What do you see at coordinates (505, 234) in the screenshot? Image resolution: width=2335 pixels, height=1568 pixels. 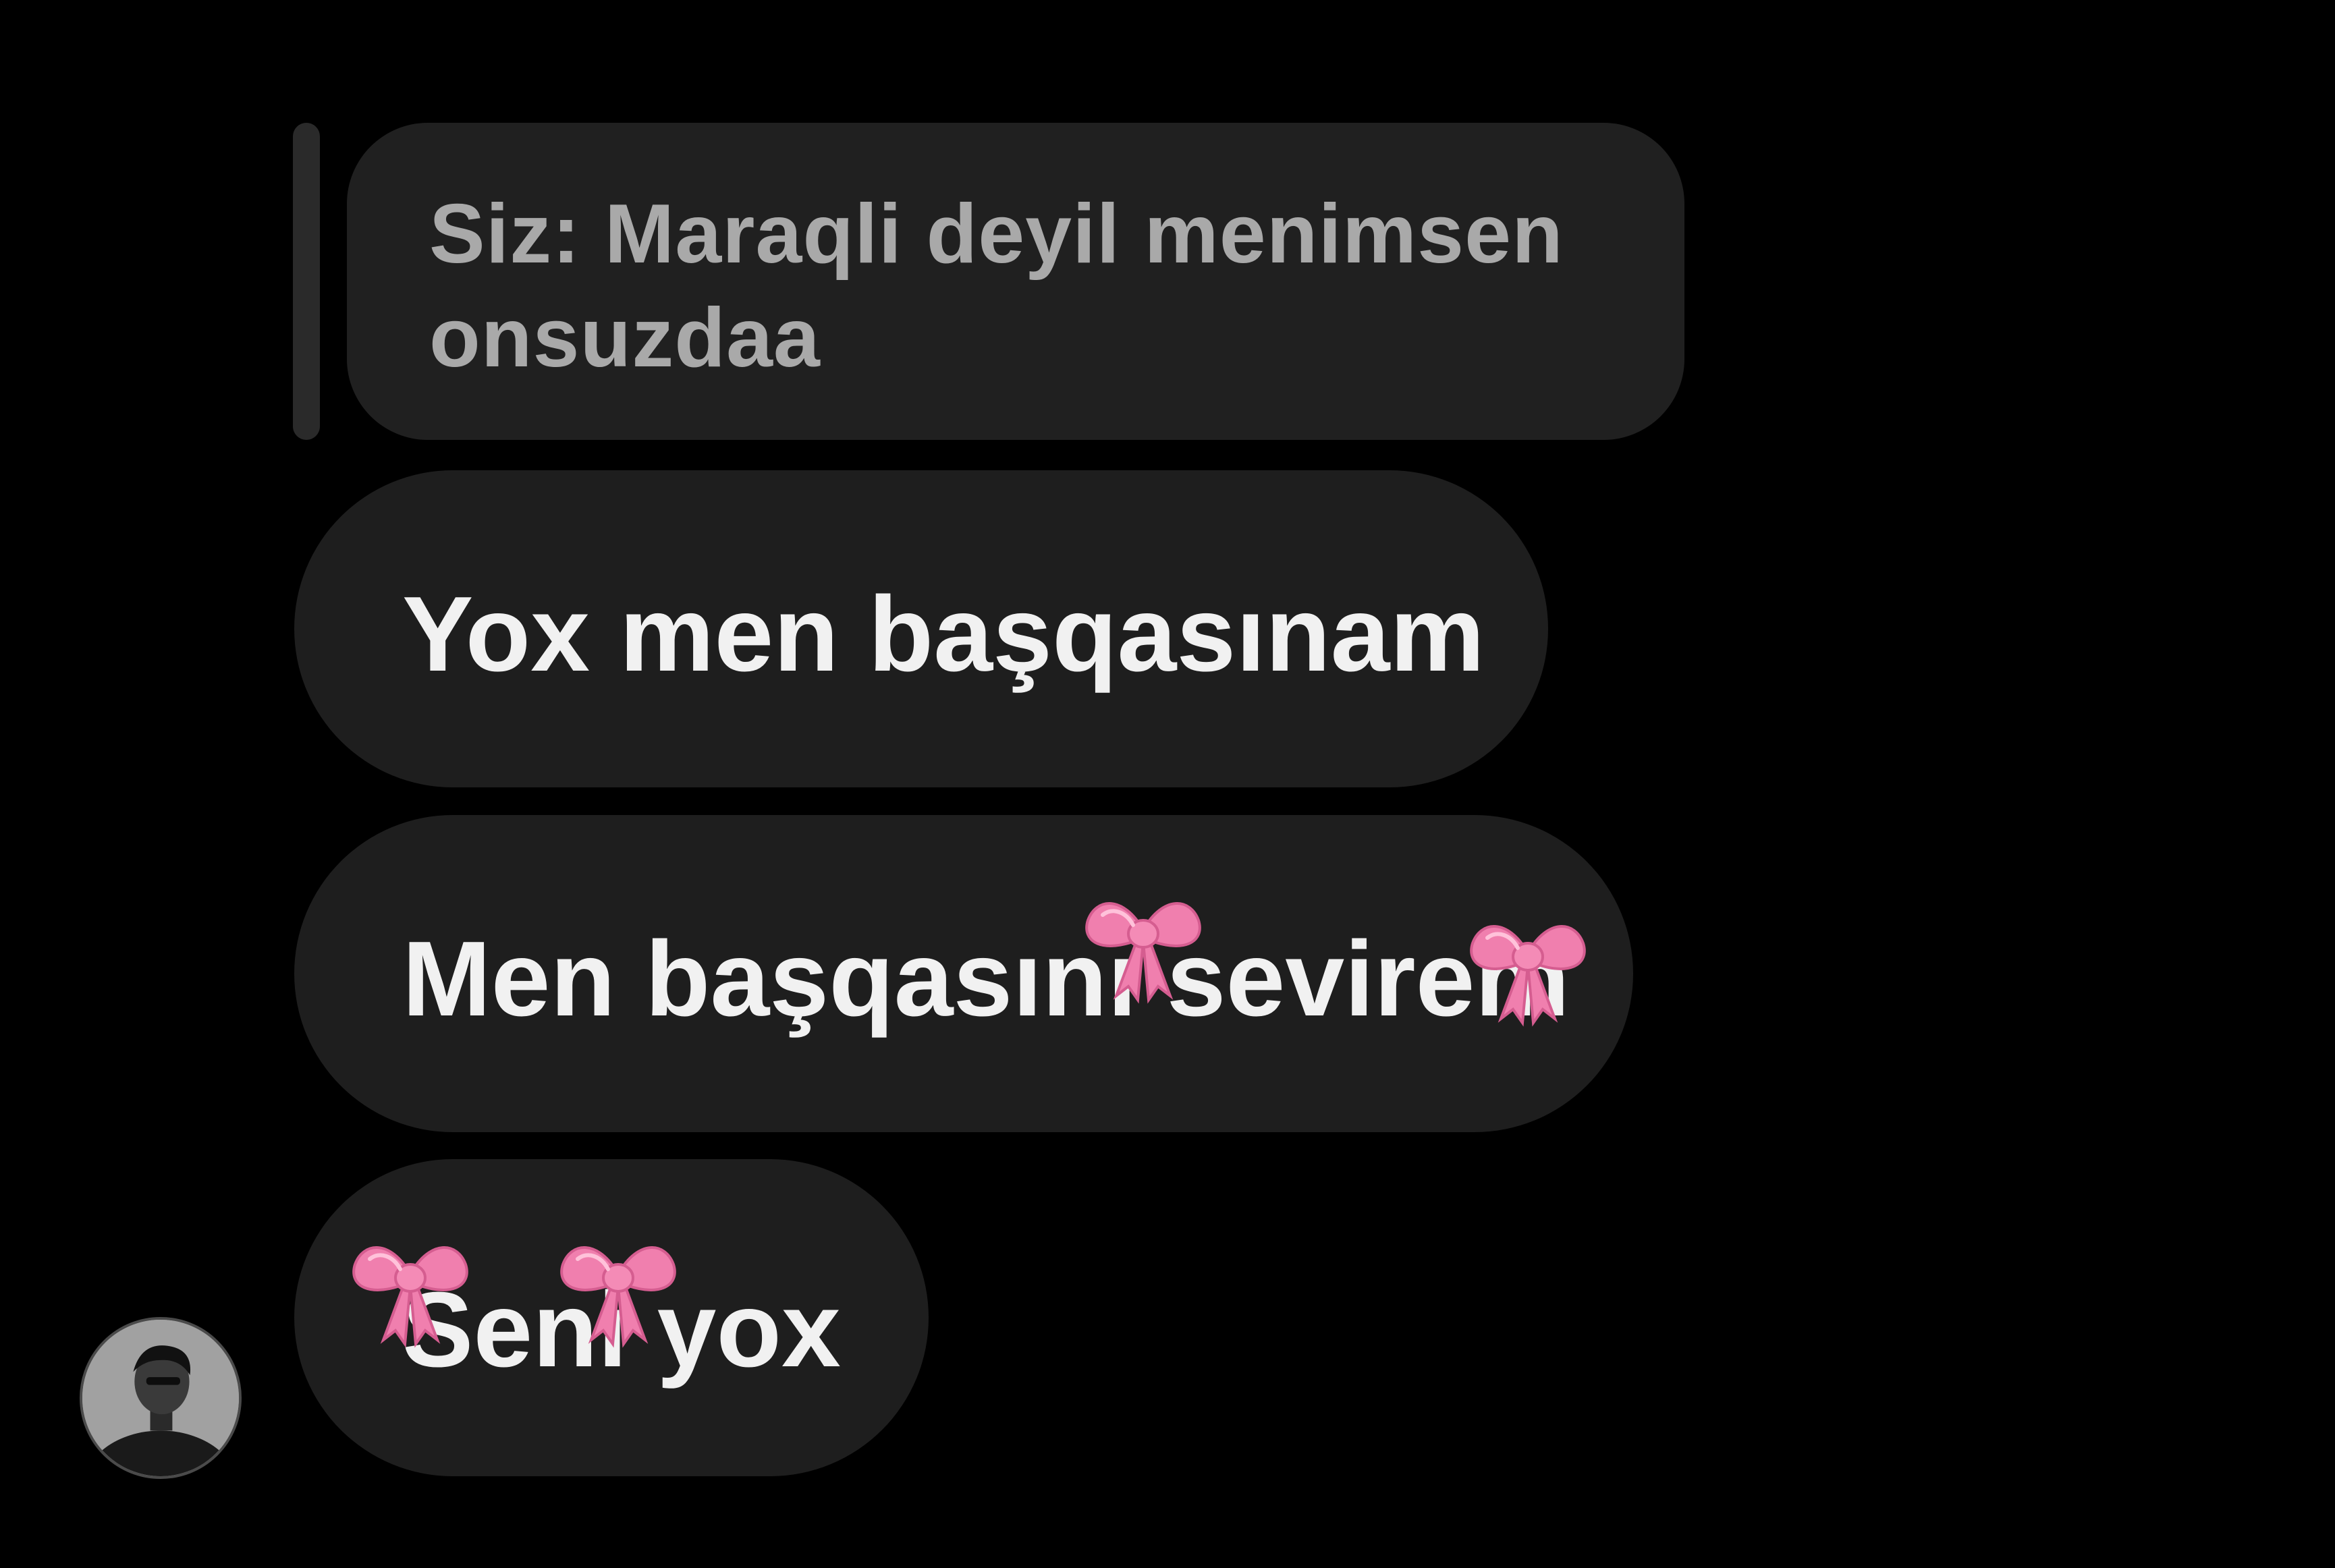 I see `quoted-reply-prefix: Siz:` at bounding box center [505, 234].